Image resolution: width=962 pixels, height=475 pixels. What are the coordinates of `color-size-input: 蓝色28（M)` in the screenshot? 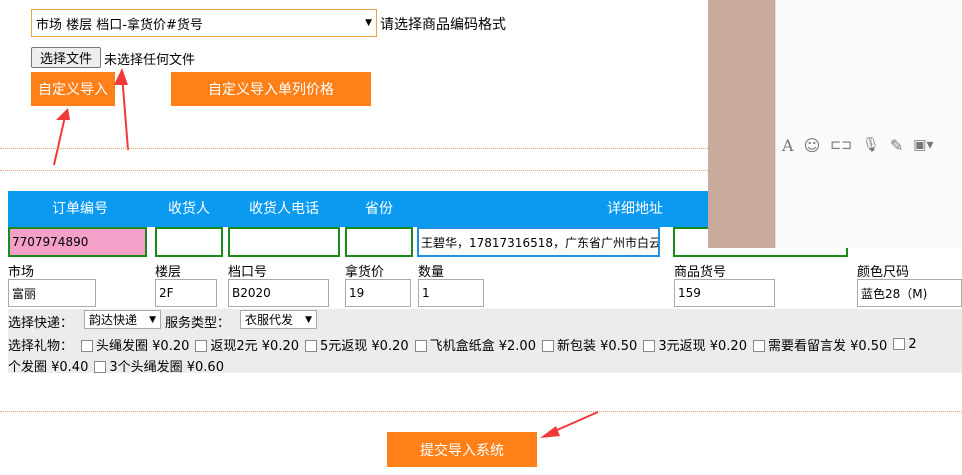 It's located at (909, 293).